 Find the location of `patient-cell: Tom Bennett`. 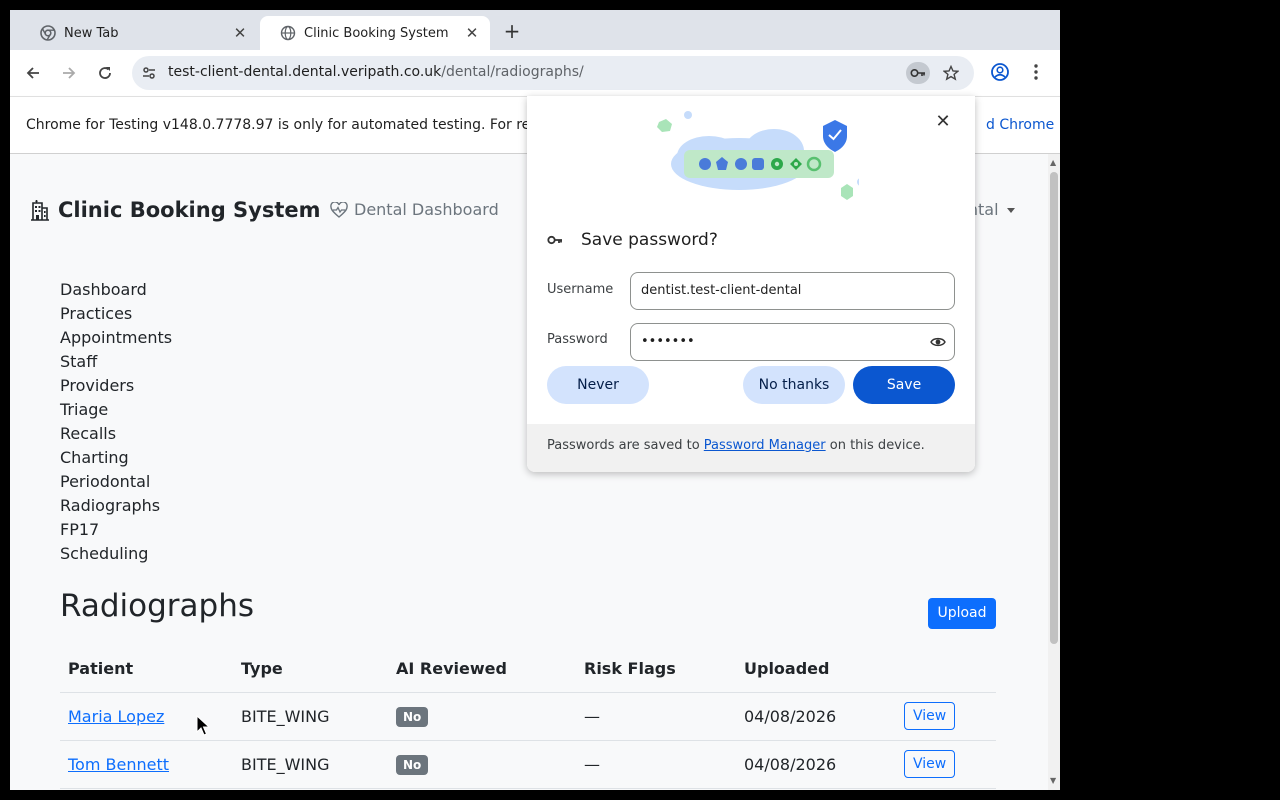

patient-cell: Tom Bennett is located at coordinates (146, 764).